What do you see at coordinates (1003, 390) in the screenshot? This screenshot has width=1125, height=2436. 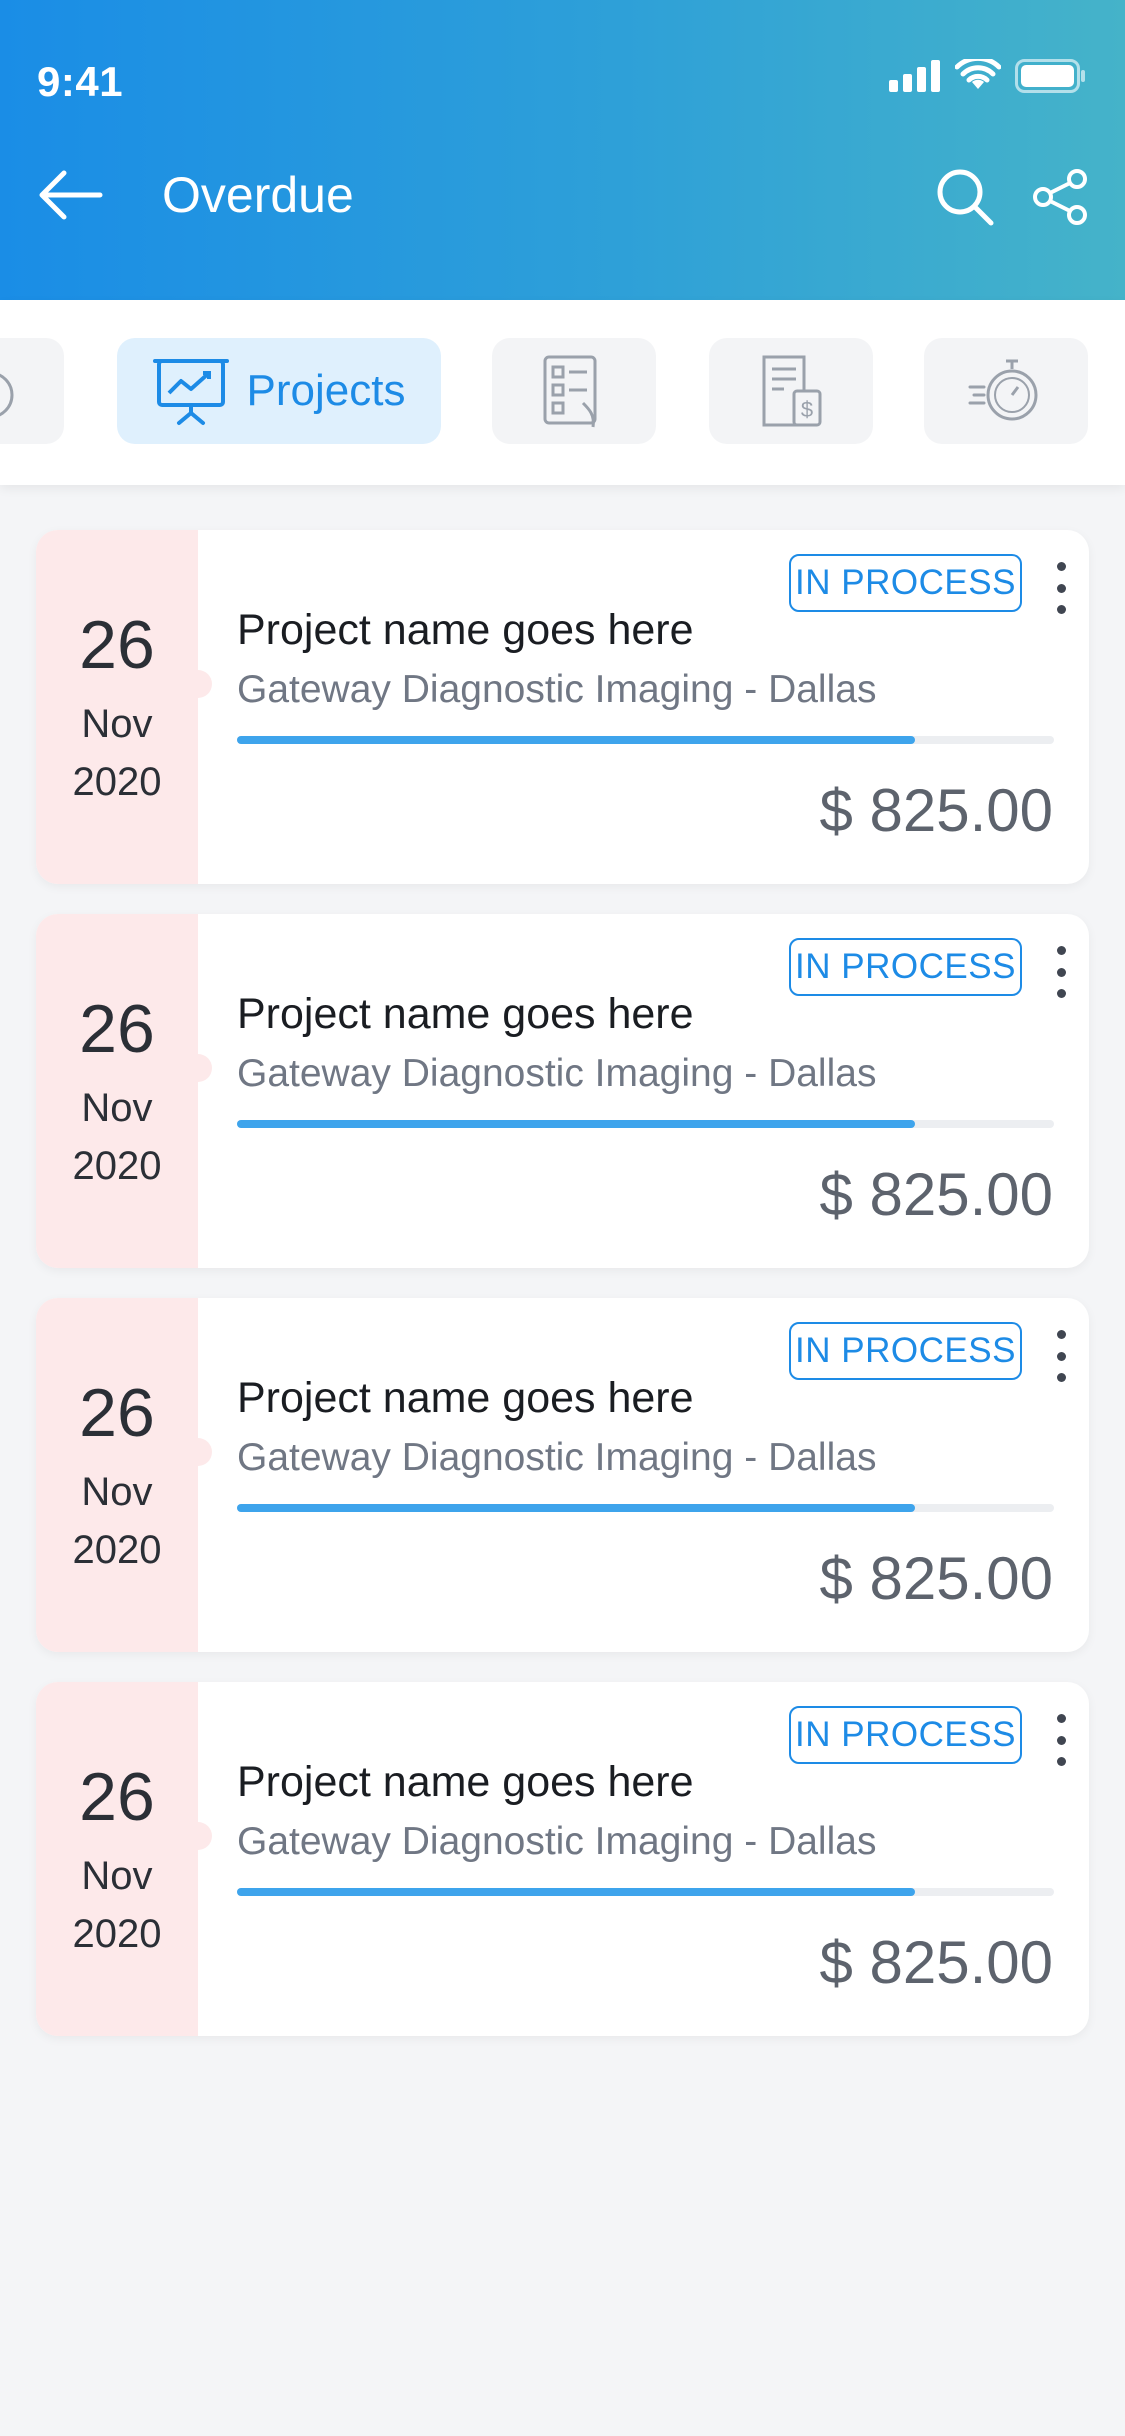 I see `fast-stopwatch-icon` at bounding box center [1003, 390].